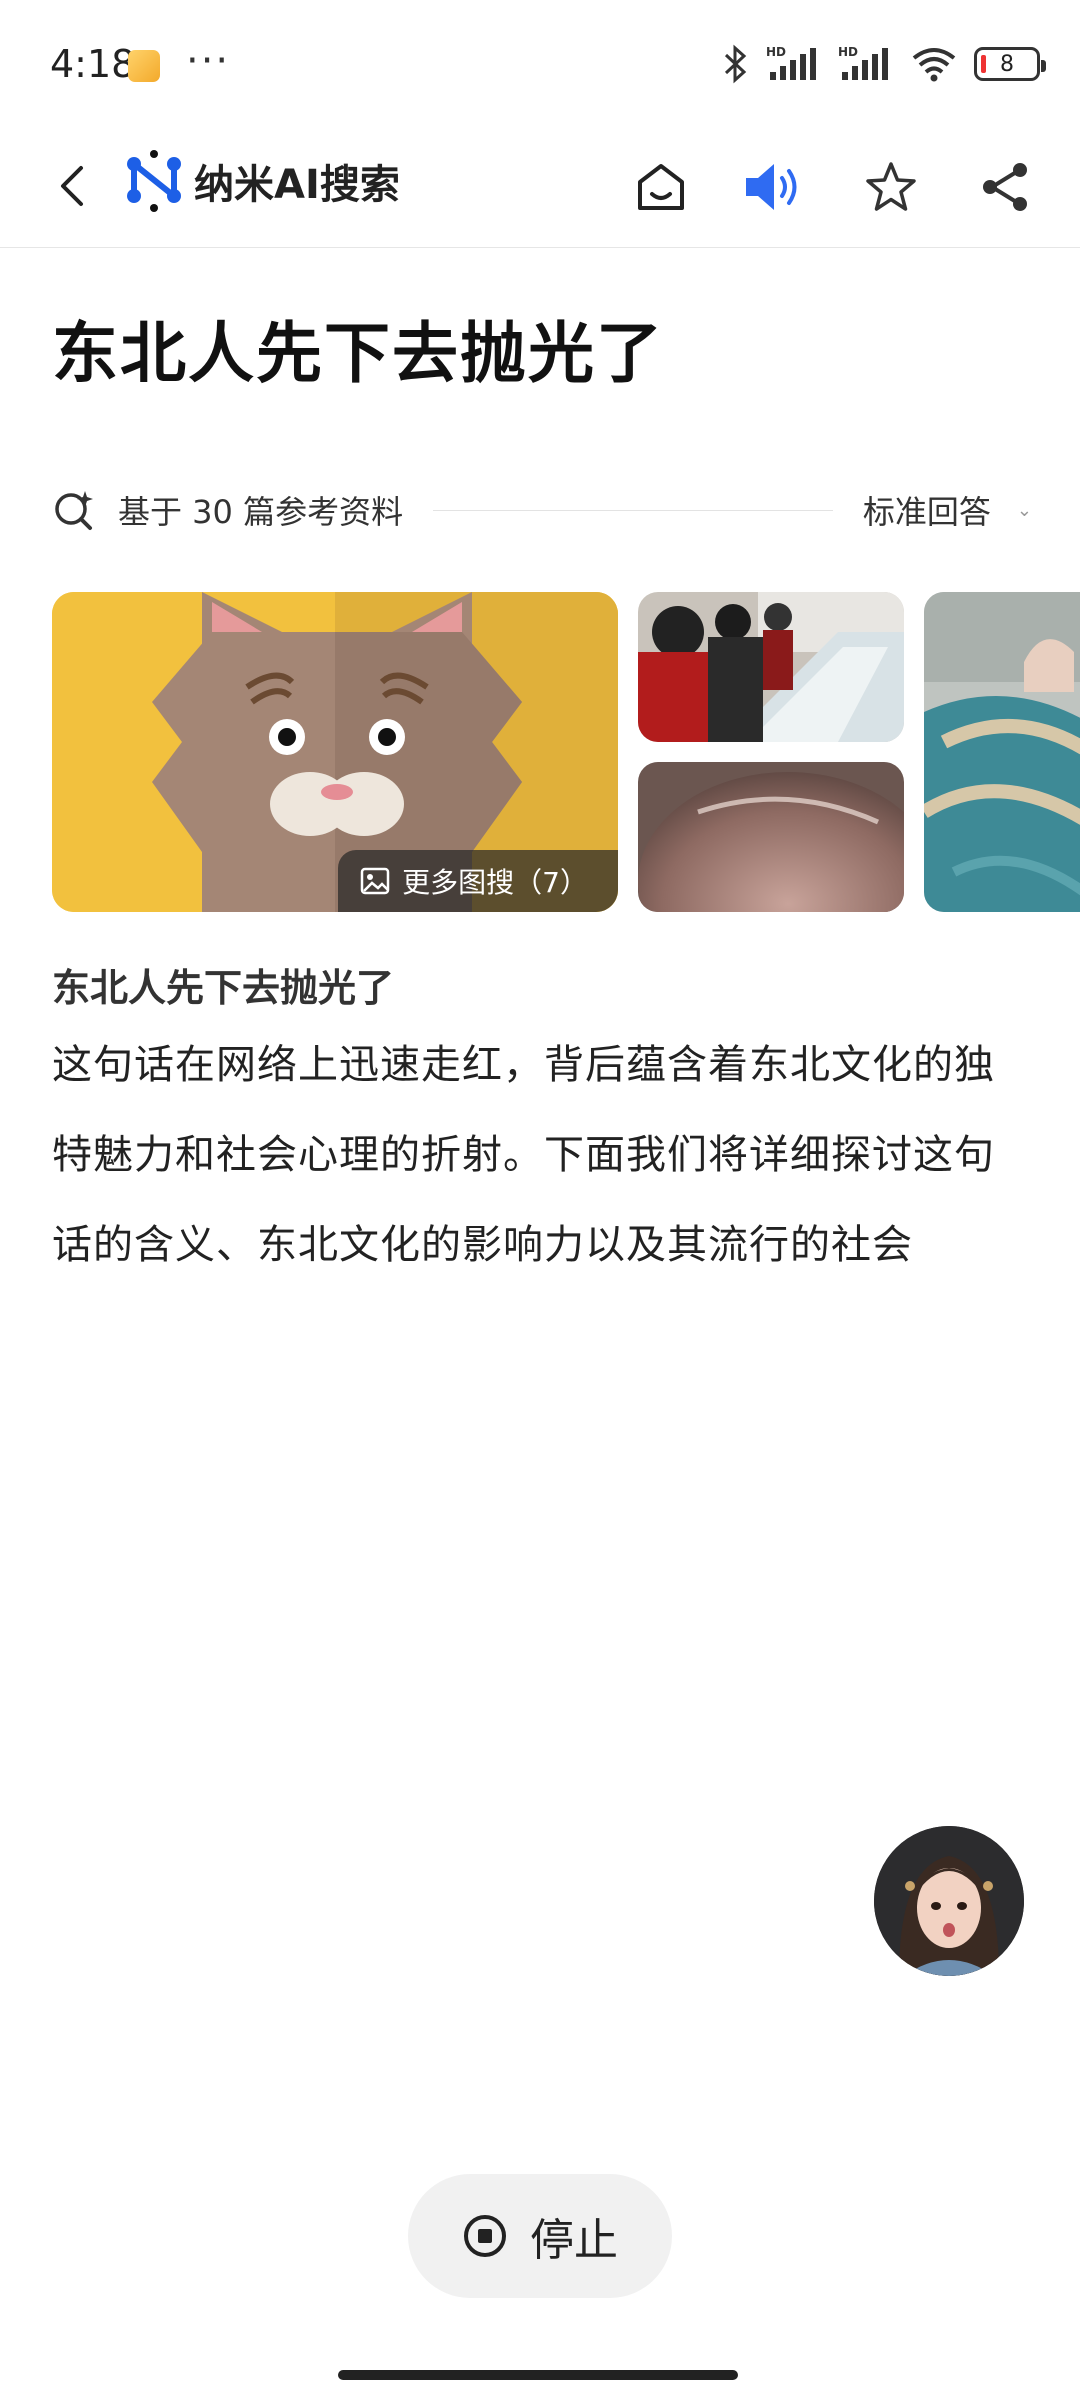 This screenshot has height=2400, width=1080. What do you see at coordinates (495, 882) in the screenshot?
I see `more-image-search-label: 更多图搜（7）` at bounding box center [495, 882].